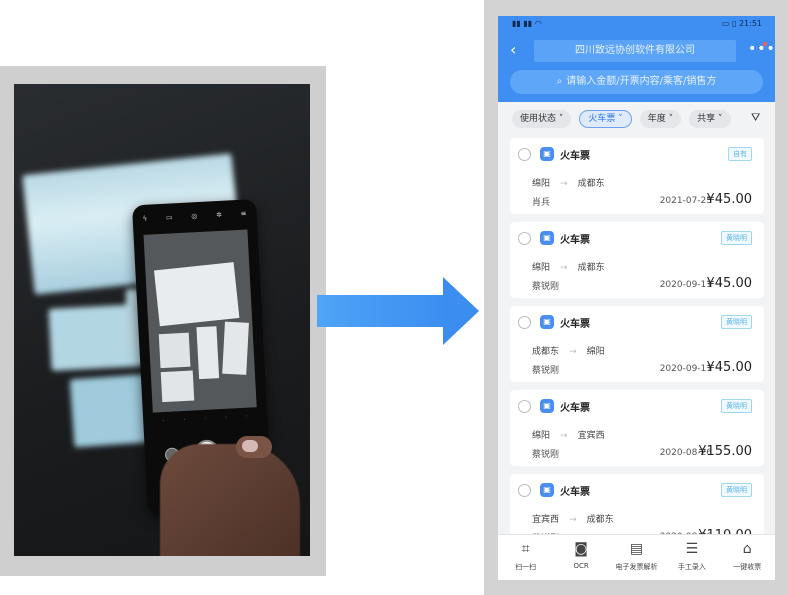 The height and width of the screenshot is (595, 787). What do you see at coordinates (525, 549) in the screenshot?
I see `scan-icon: ⌗` at bounding box center [525, 549].